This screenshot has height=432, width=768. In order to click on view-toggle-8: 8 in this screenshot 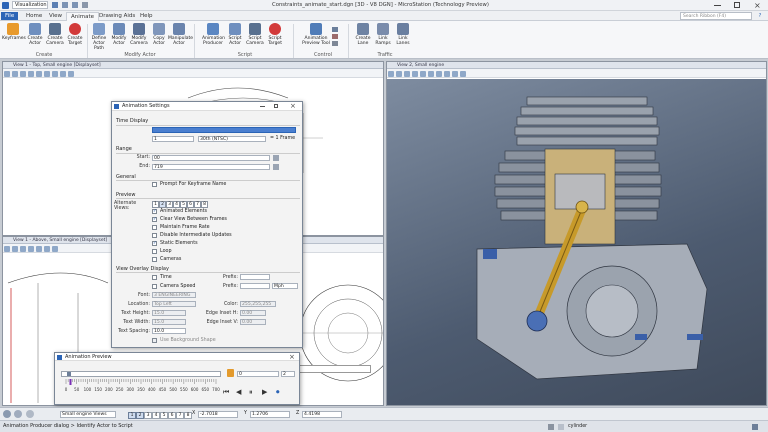, I will do `click(204, 204)`.